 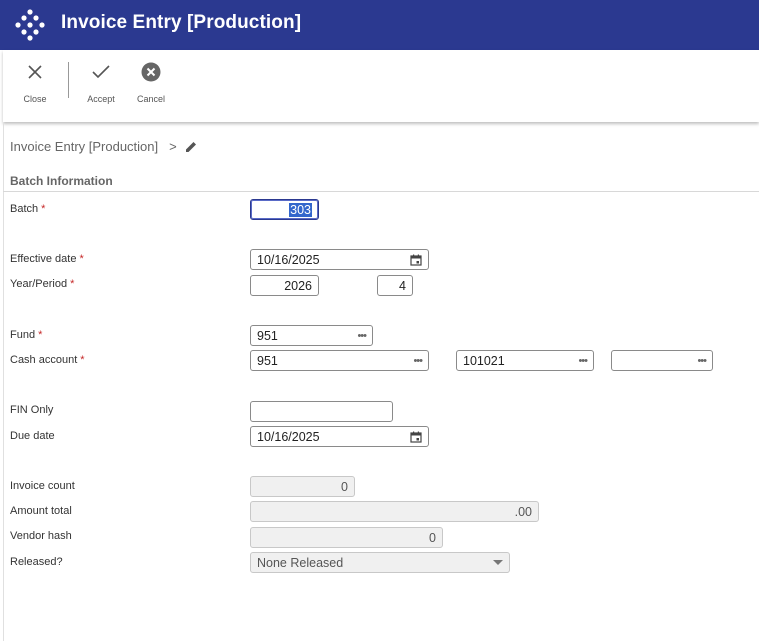 What do you see at coordinates (395, 285) in the screenshot?
I see `period-input: 4` at bounding box center [395, 285].